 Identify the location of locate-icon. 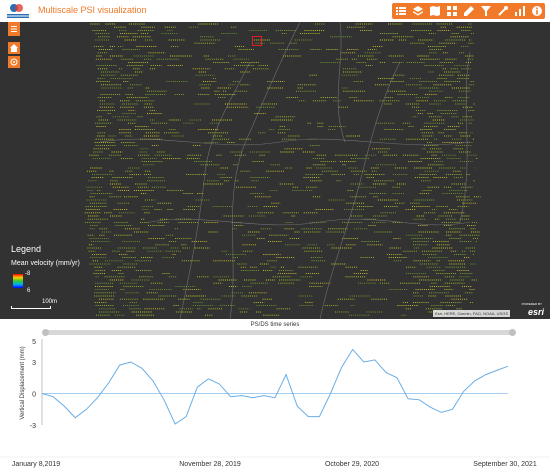
(14, 62).